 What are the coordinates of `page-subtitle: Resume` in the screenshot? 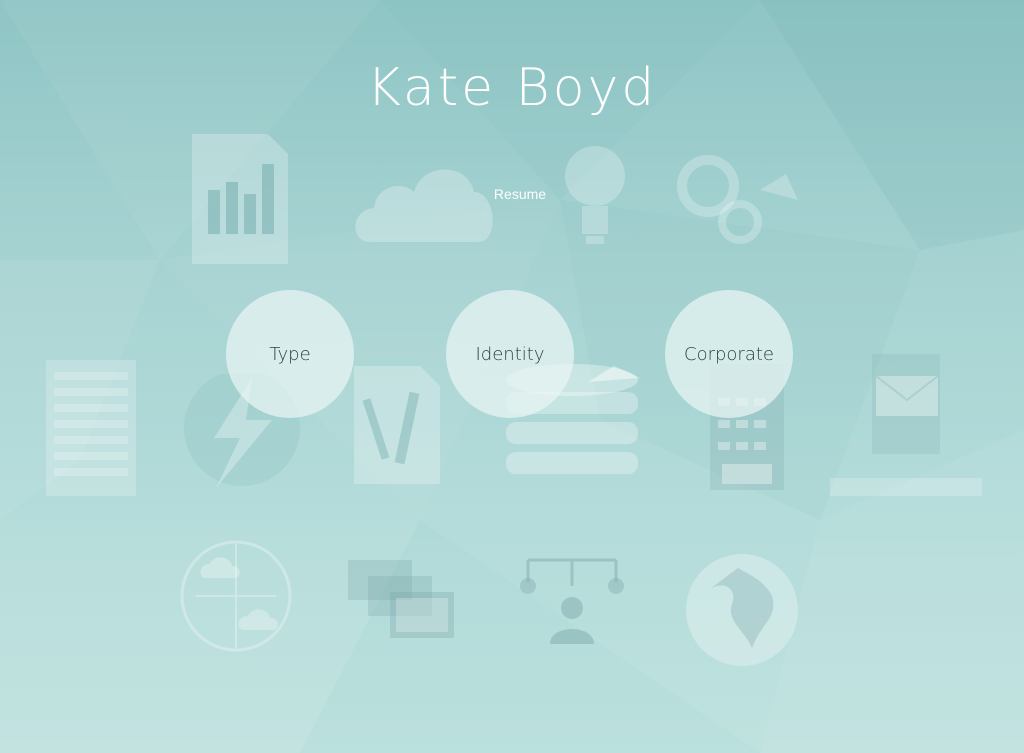 It's located at (520, 194).